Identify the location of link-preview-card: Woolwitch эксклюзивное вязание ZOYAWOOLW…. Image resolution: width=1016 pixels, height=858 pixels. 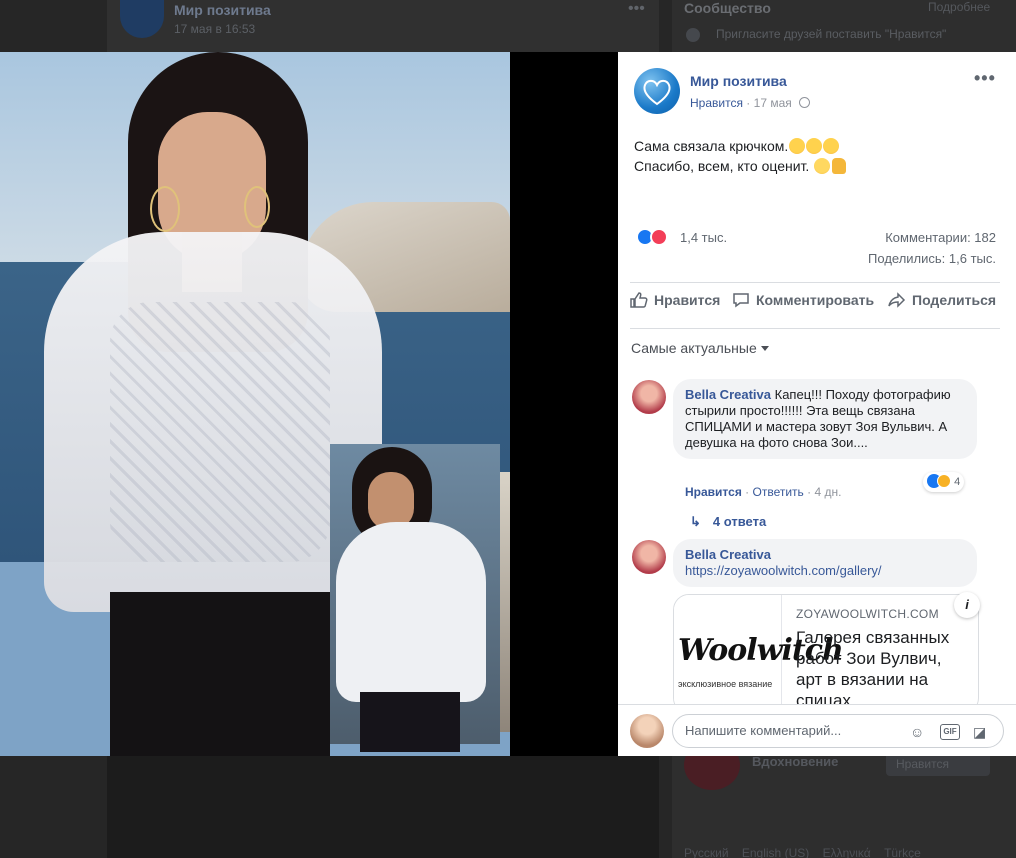
(826, 654).